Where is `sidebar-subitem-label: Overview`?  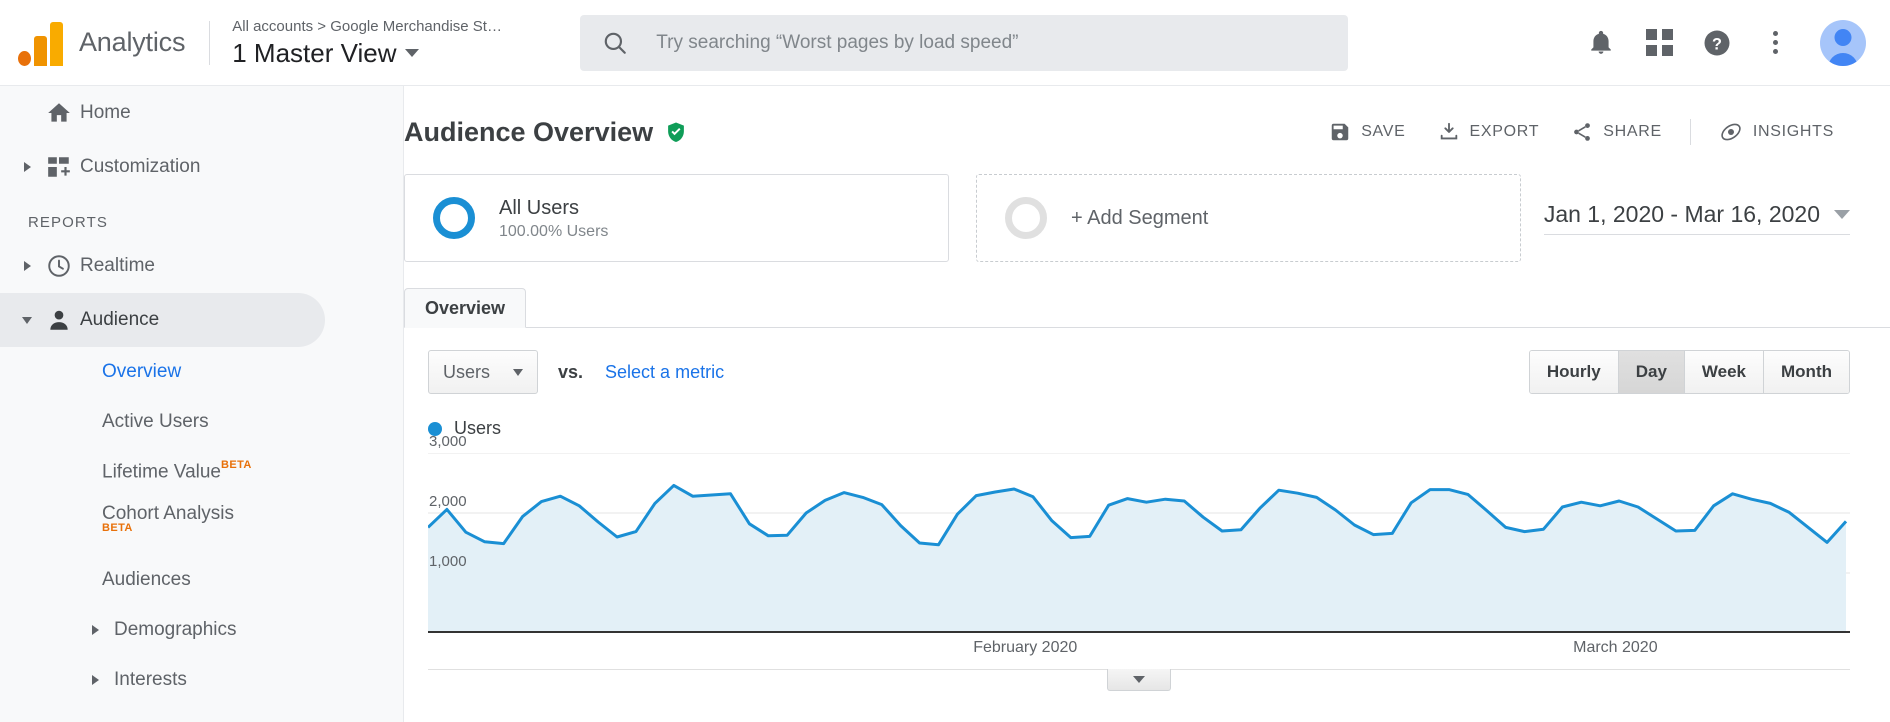 sidebar-subitem-label: Overview is located at coordinates (142, 371).